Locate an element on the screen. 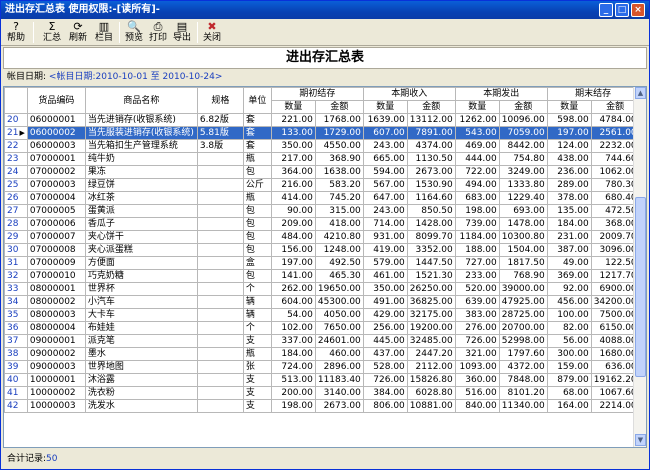  cell-value: 4550.00 is located at coordinates (339, 146).